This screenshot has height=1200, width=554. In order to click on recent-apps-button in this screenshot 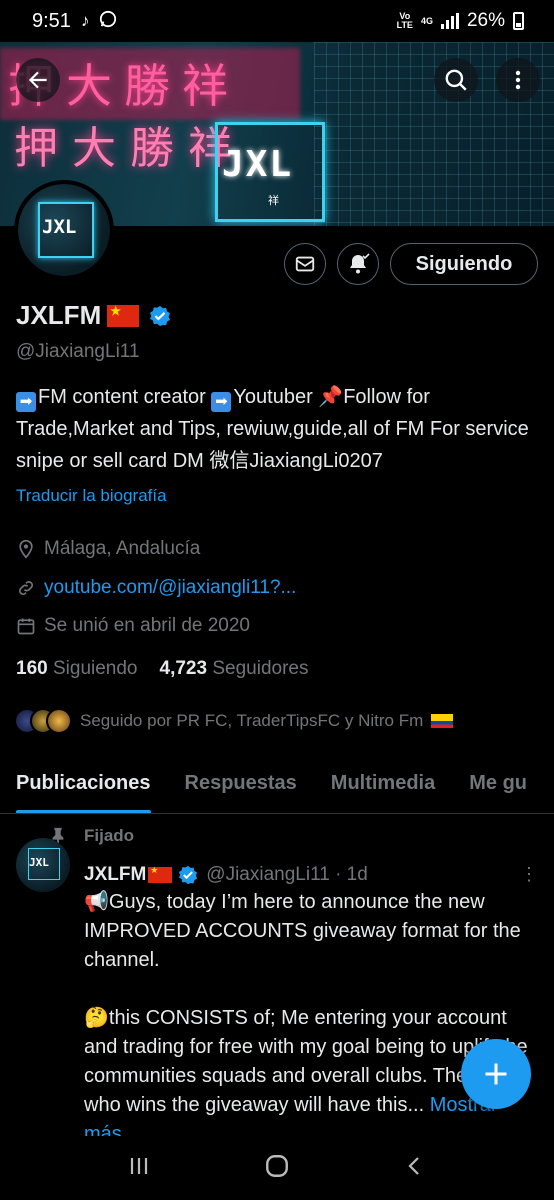, I will do `click(139, 1168)`.